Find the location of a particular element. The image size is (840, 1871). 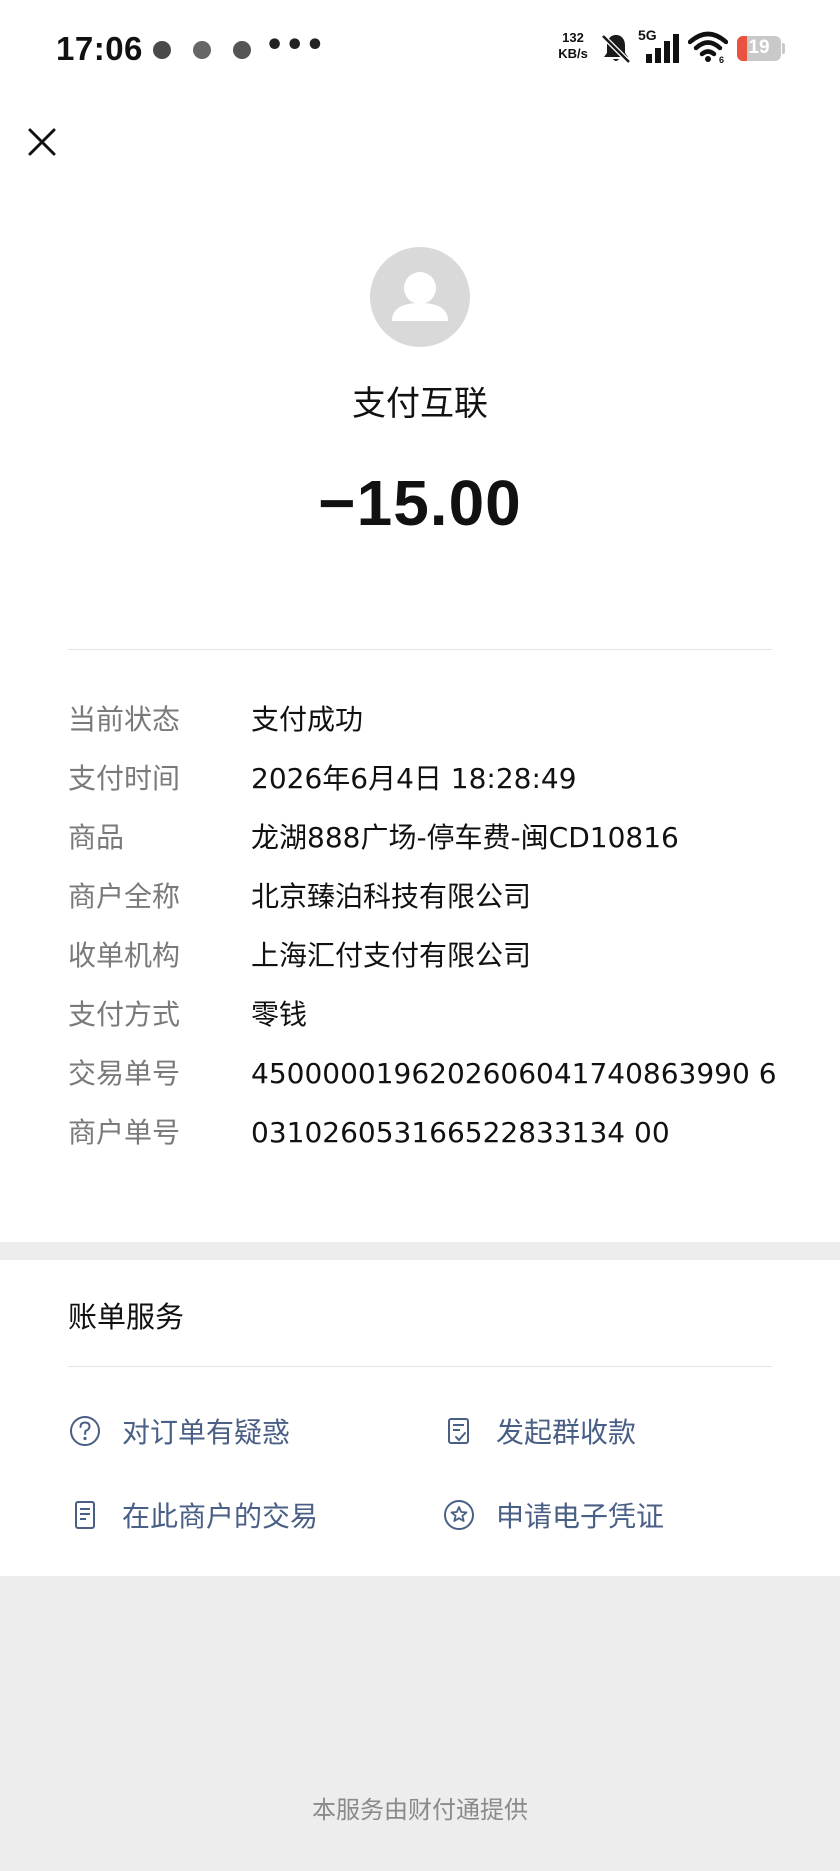

star-badge-icon is located at coordinates (459, 1515).